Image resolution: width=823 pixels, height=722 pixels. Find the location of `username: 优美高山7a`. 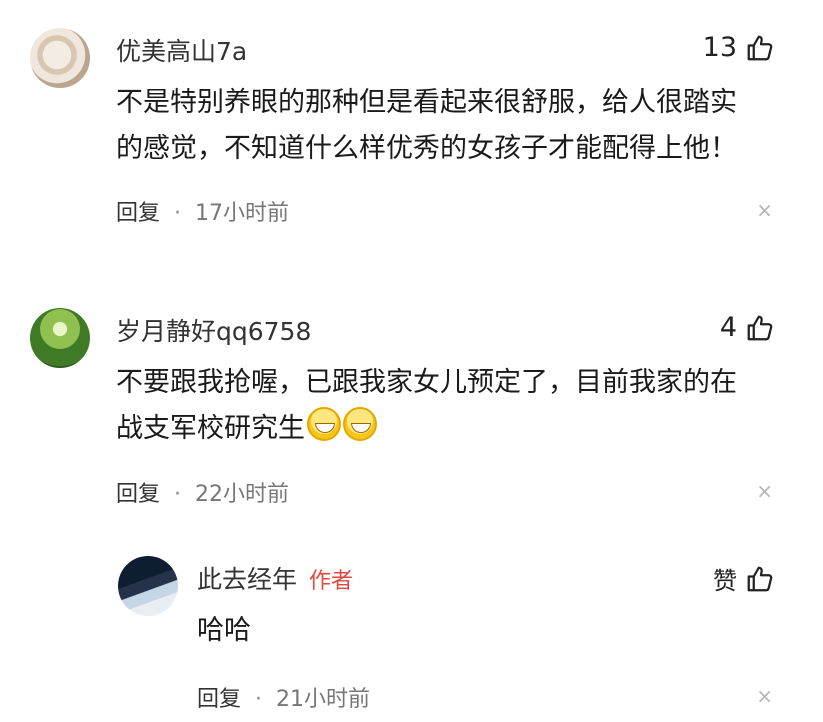

username: 优美高山7a is located at coordinates (181, 50).